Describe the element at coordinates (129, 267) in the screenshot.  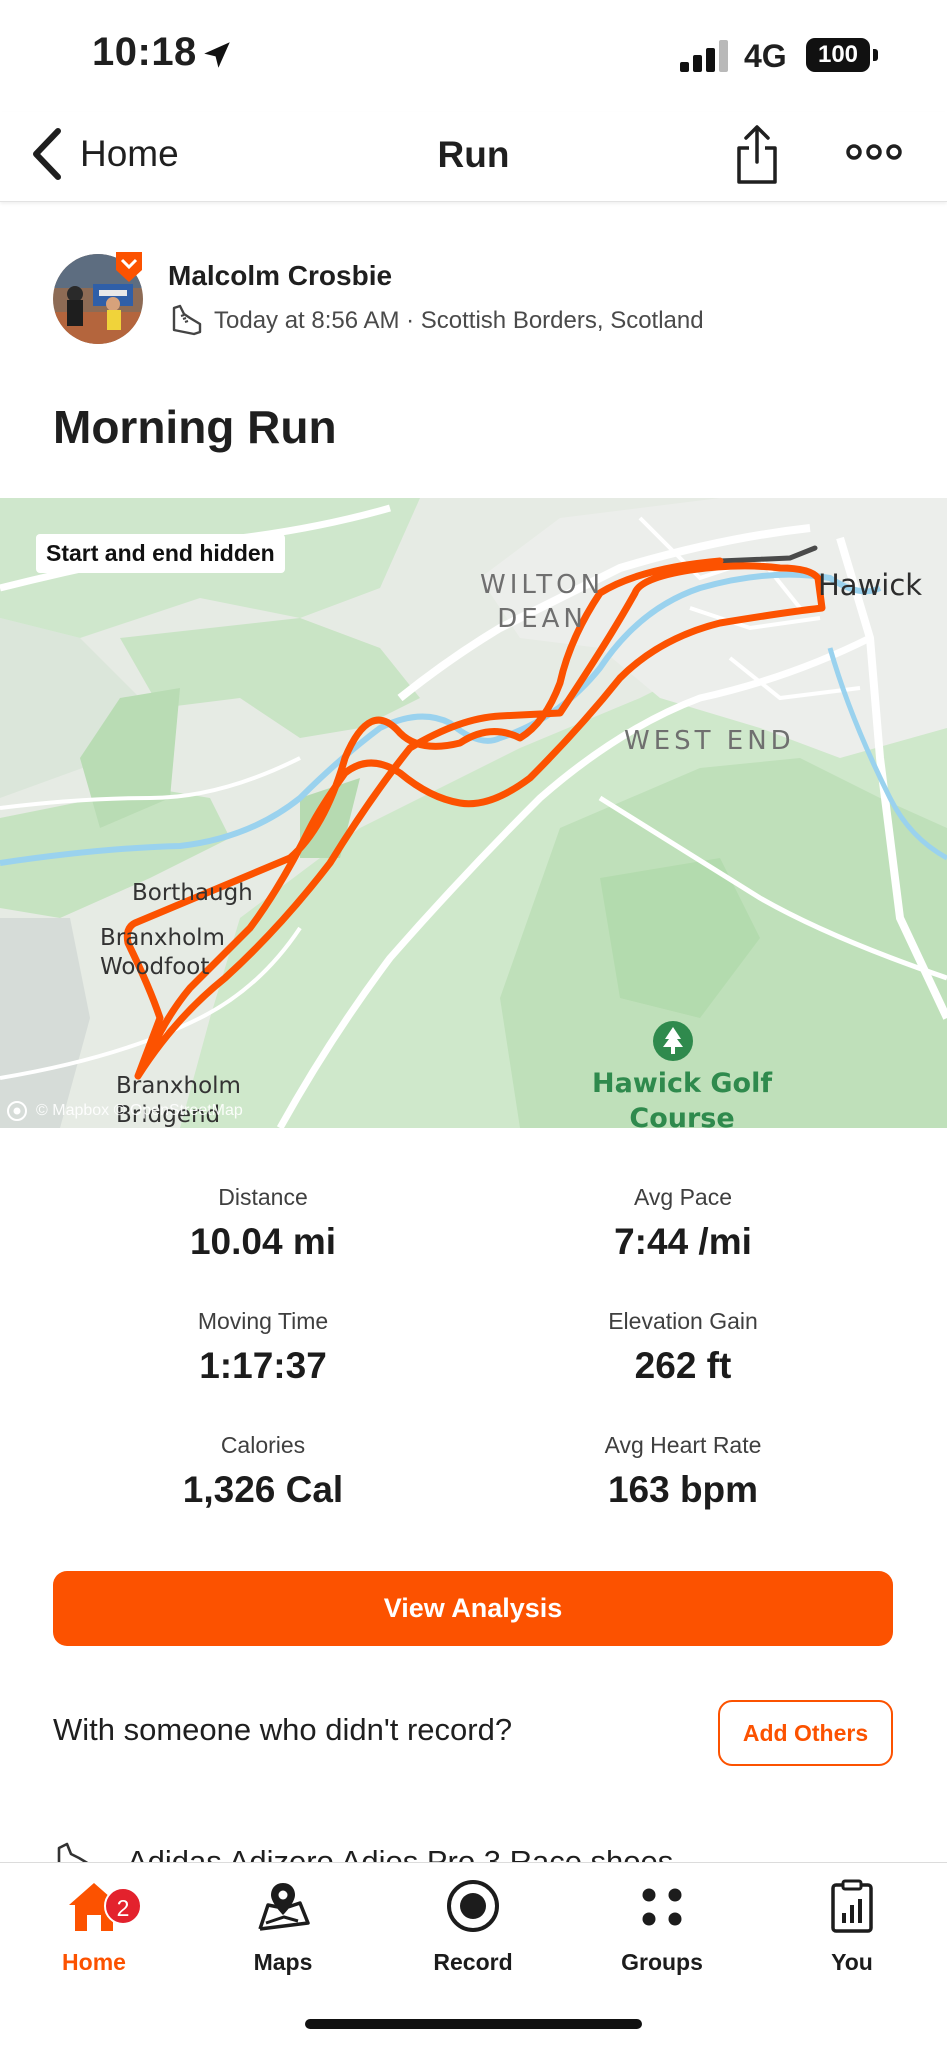
I see `subscriber-badge-icon` at that location.